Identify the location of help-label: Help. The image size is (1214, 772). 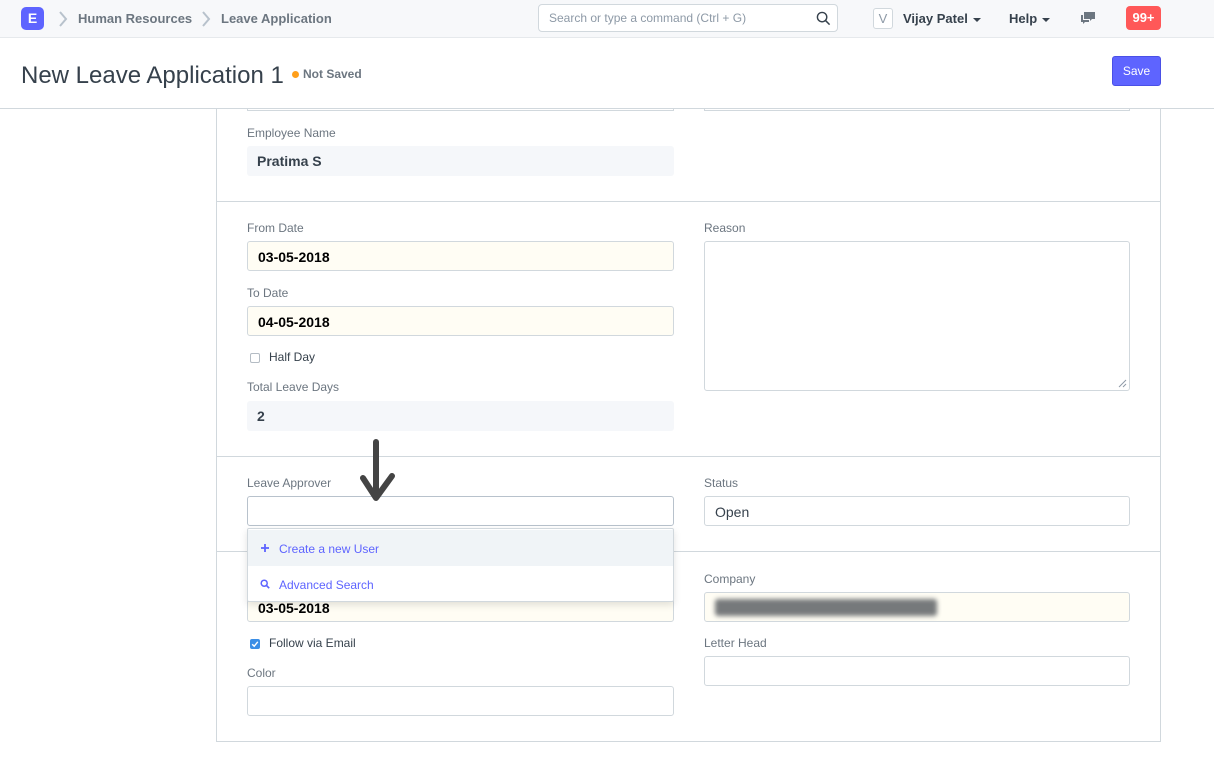
(1023, 18).